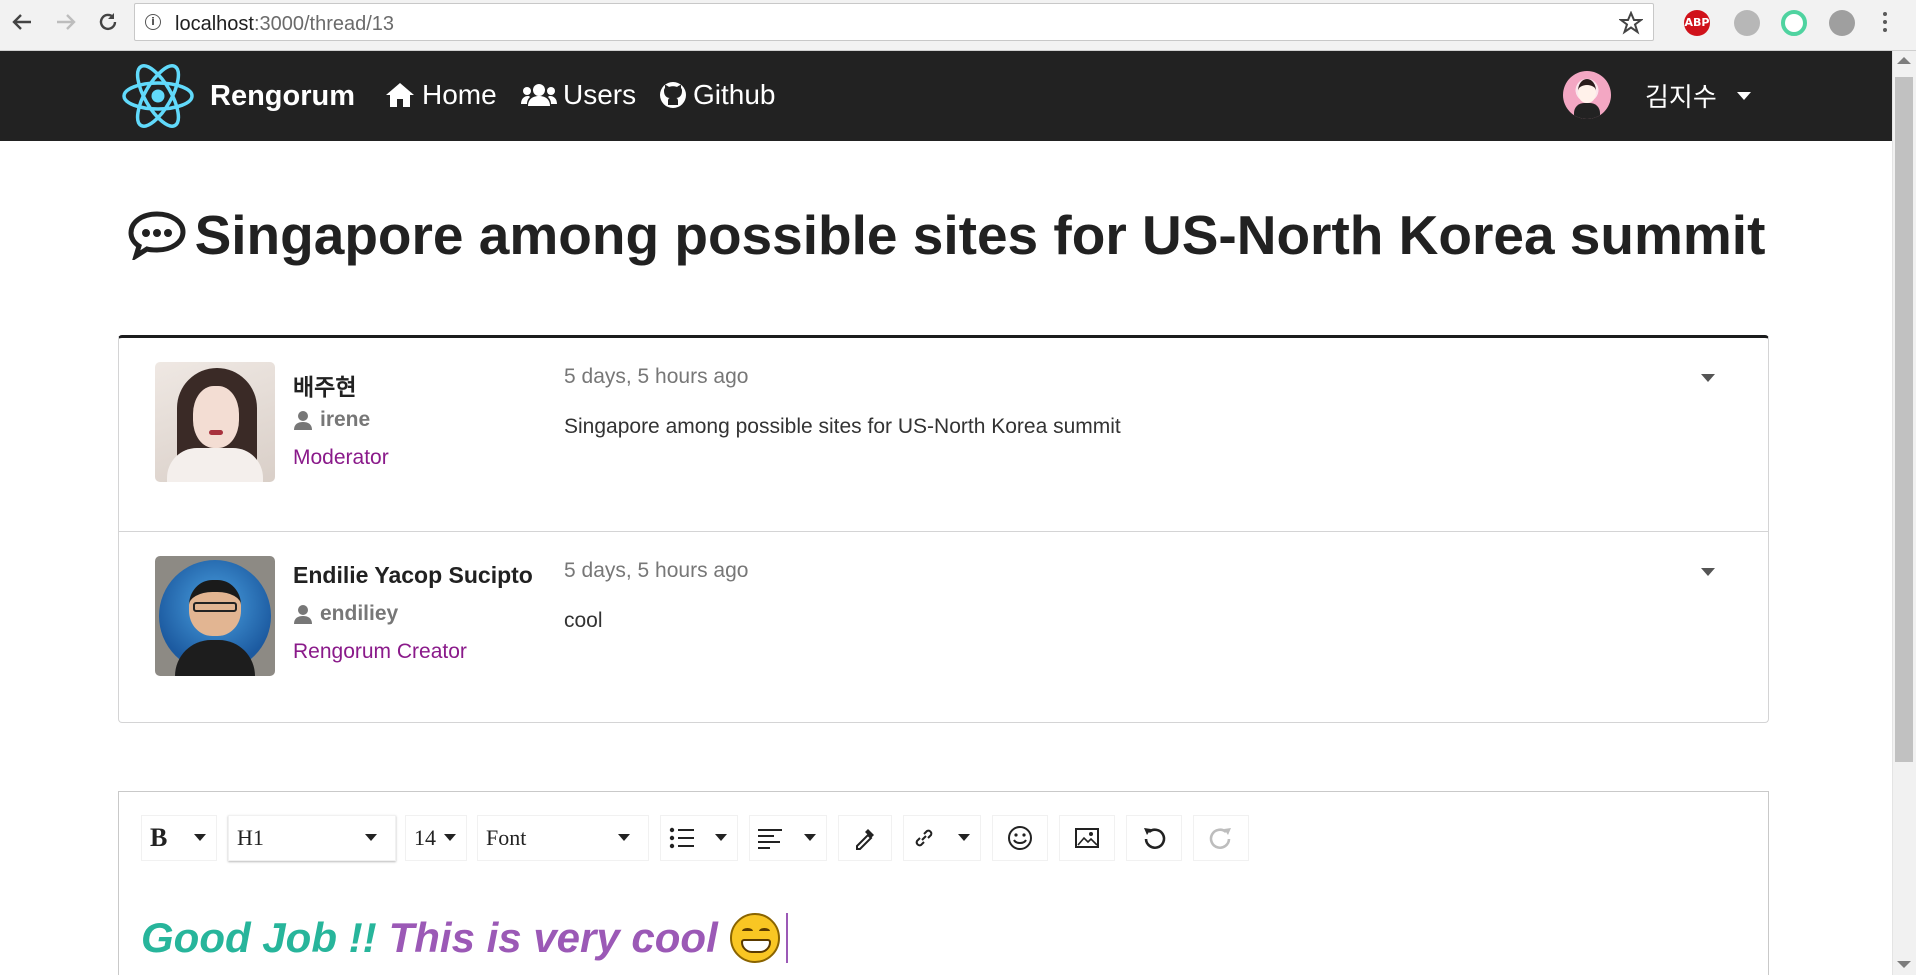 The width and height of the screenshot is (1916, 975). What do you see at coordinates (699, 838) in the screenshot?
I see `list-dropdown` at bounding box center [699, 838].